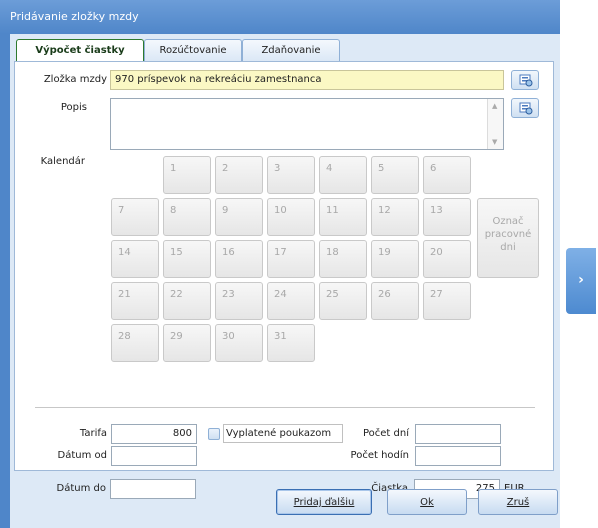 This screenshot has width=598, height=528. Describe the element at coordinates (447, 301) in the screenshot. I see `calendar-day: 27` at that location.